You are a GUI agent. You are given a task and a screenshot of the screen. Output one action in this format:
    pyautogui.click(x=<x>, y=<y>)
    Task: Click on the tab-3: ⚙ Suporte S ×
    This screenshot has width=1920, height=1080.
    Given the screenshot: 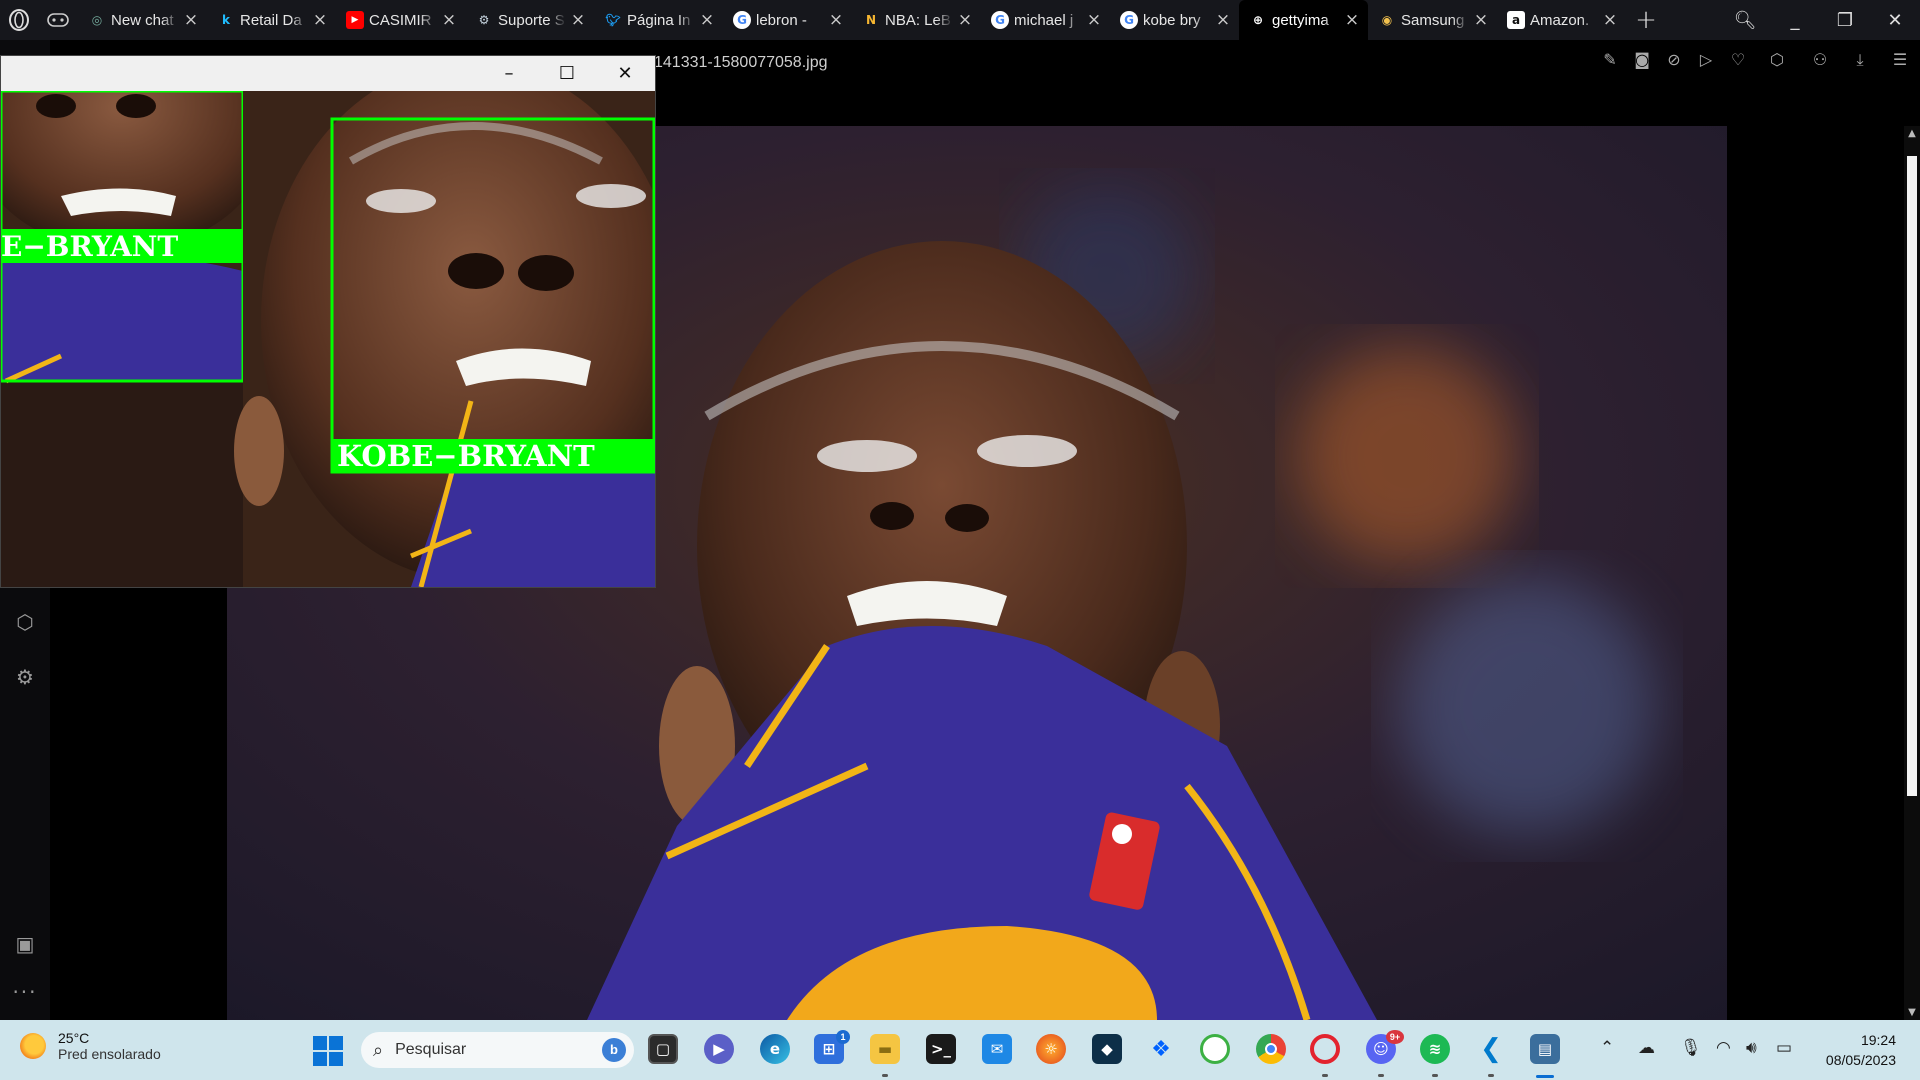 What is the action you would take?
    pyautogui.click(x=529, y=20)
    